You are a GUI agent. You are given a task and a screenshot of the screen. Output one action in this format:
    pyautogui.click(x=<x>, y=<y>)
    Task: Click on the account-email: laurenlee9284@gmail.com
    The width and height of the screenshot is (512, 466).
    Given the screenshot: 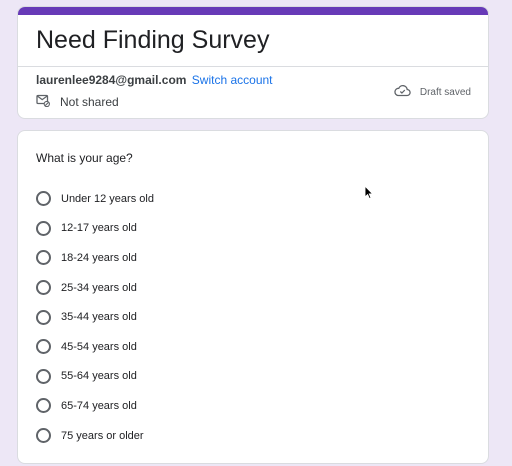 What is the action you would take?
    pyautogui.click(x=111, y=80)
    